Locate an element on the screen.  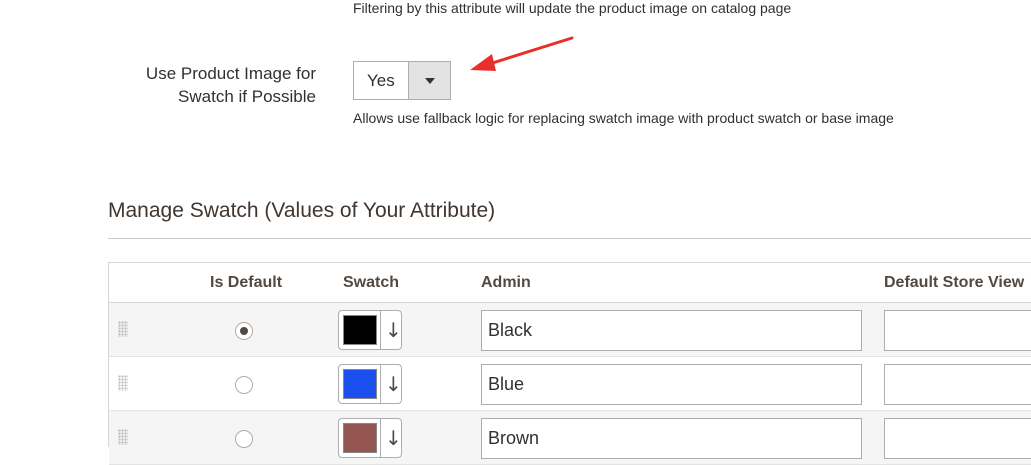
select-toggle-button is located at coordinates (429, 80).